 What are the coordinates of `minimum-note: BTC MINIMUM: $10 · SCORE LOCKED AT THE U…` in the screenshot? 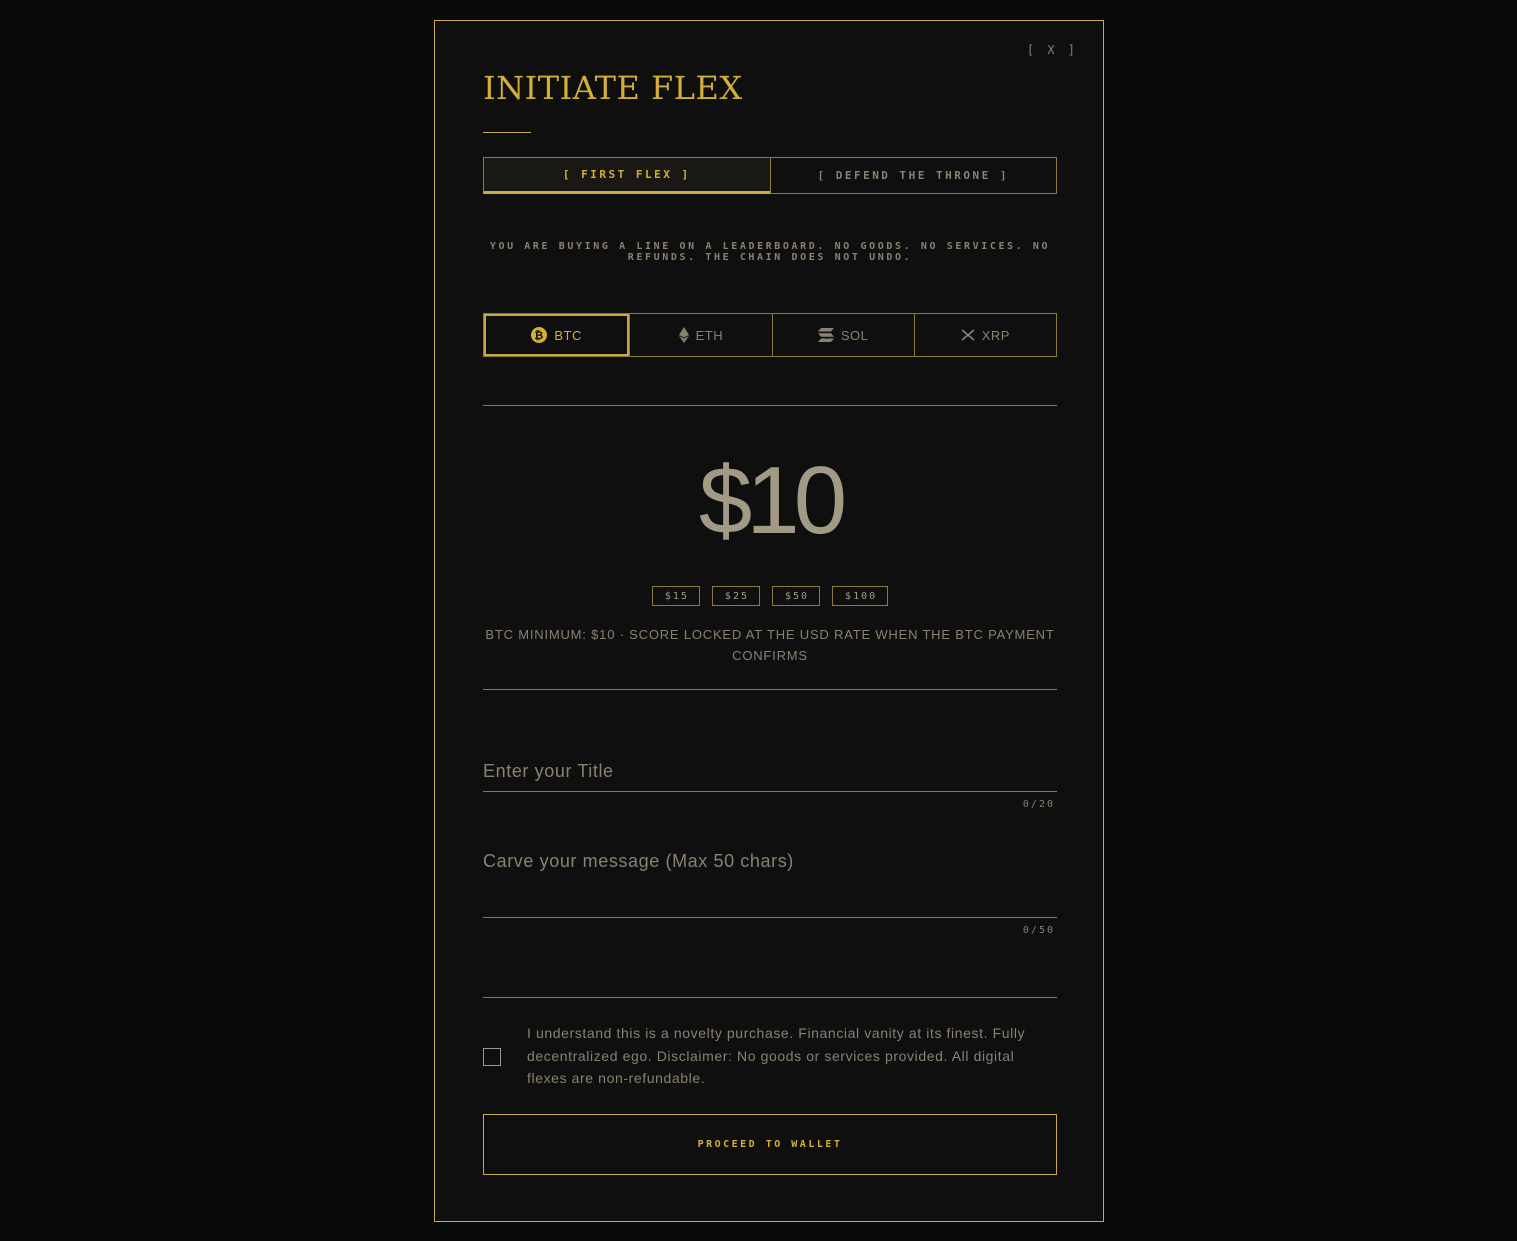 It's located at (770, 645).